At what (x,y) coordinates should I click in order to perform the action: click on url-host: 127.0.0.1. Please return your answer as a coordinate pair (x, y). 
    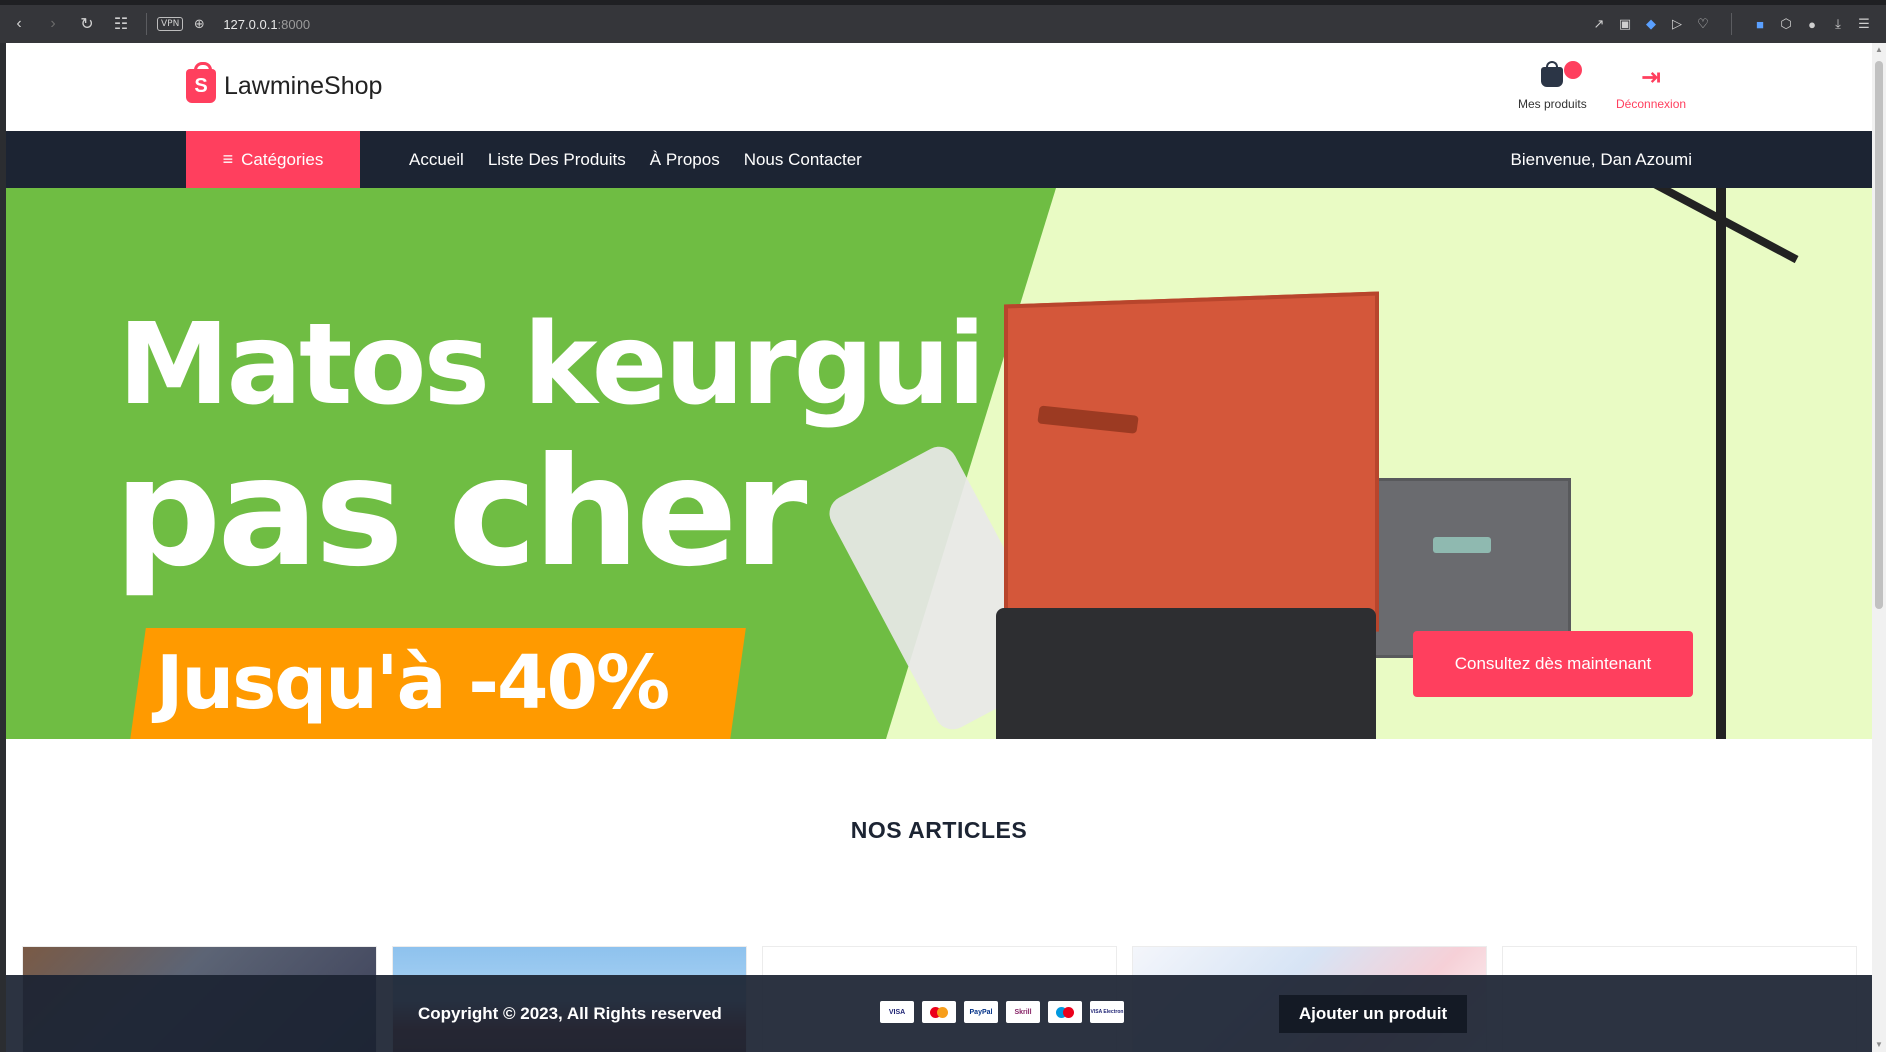
    Looking at the image, I should click on (250, 24).